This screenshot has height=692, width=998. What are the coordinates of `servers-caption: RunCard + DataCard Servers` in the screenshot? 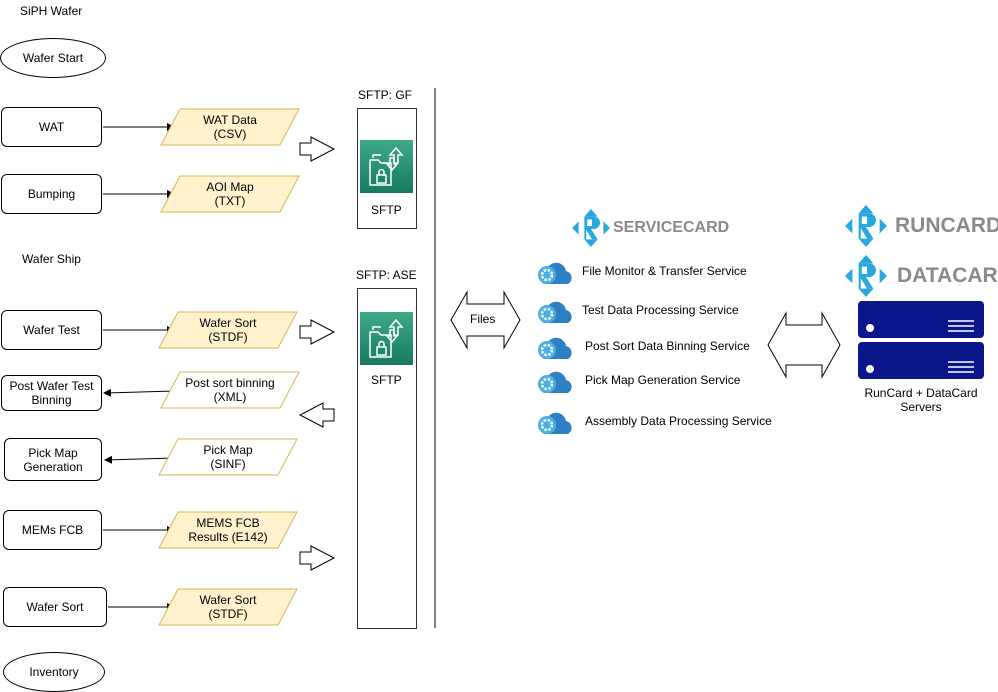 It's located at (921, 400).